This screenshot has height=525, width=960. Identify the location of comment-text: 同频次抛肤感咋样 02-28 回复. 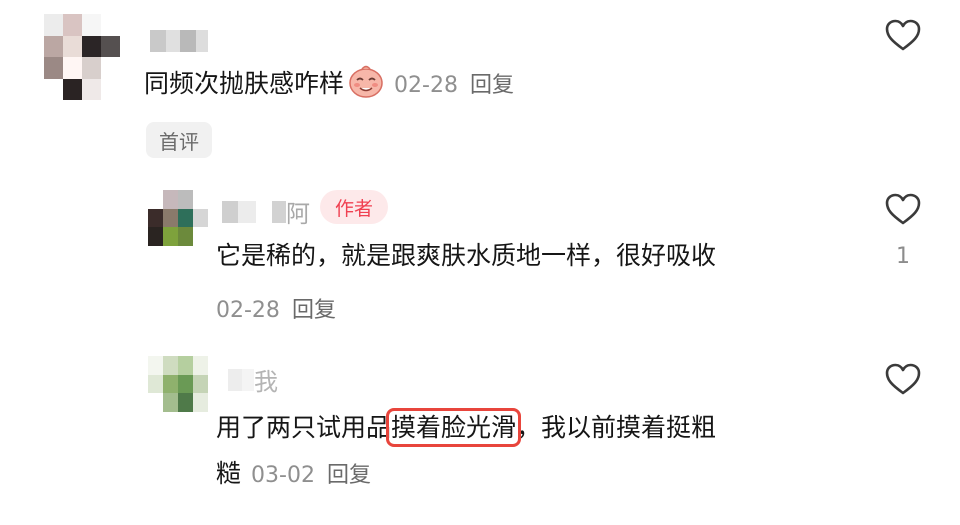
(329, 84).